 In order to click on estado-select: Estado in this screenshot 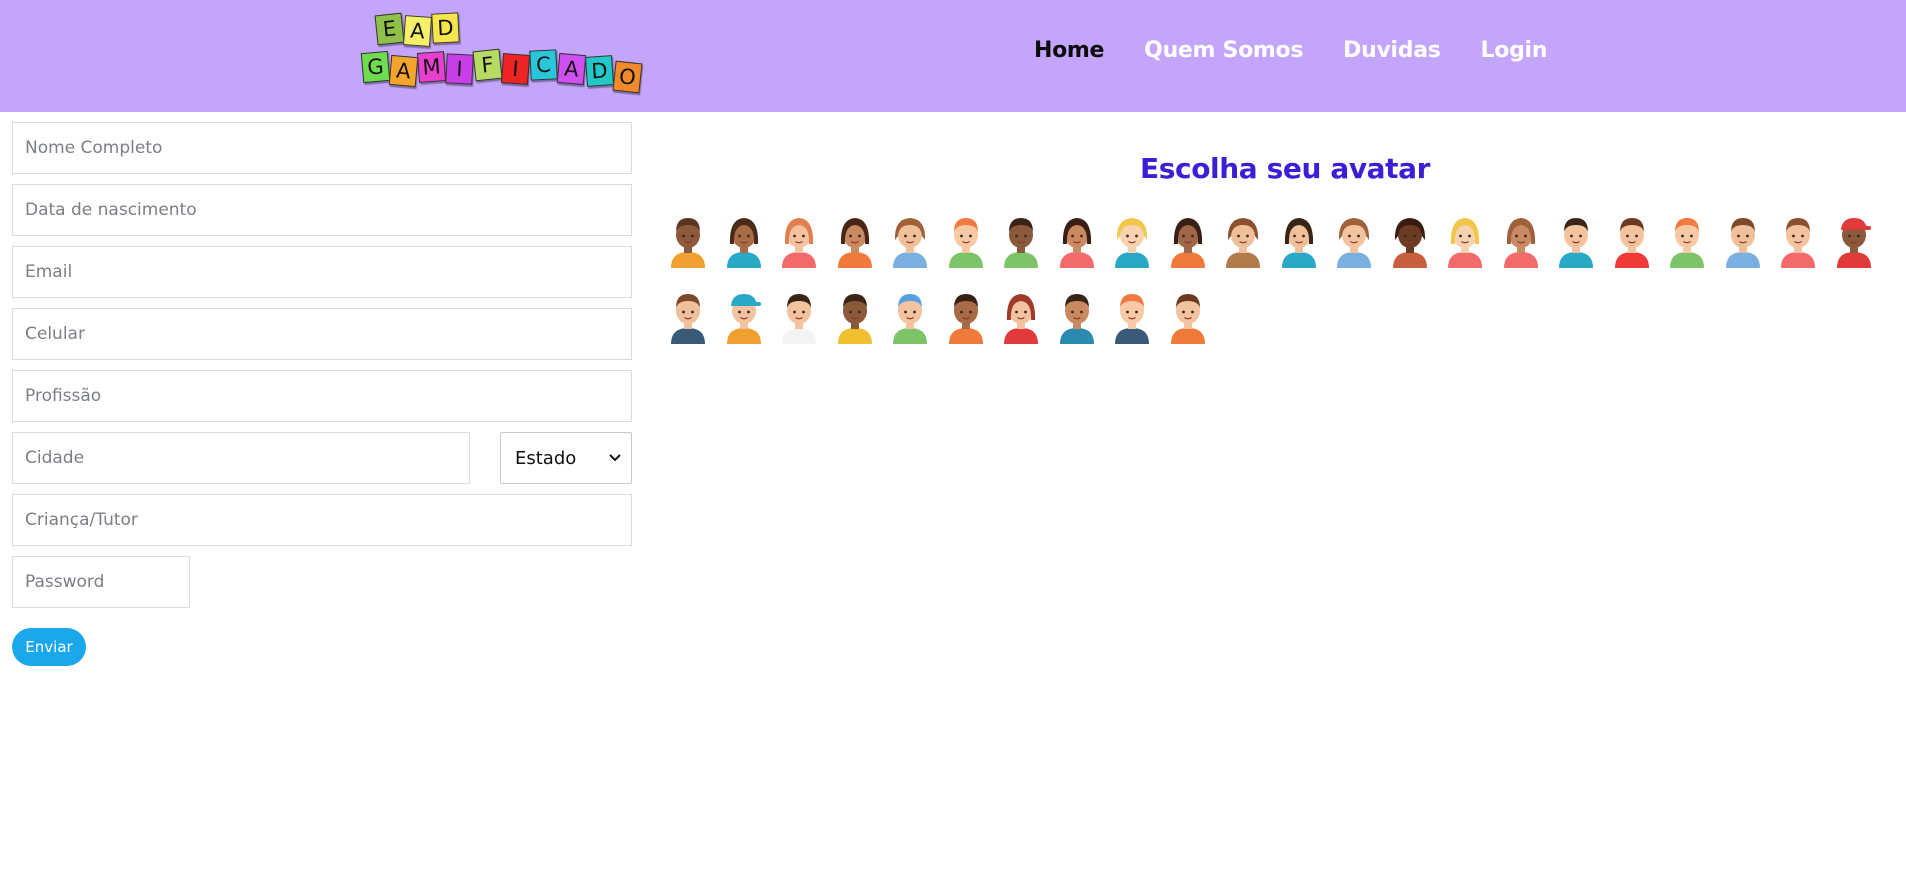, I will do `click(566, 458)`.